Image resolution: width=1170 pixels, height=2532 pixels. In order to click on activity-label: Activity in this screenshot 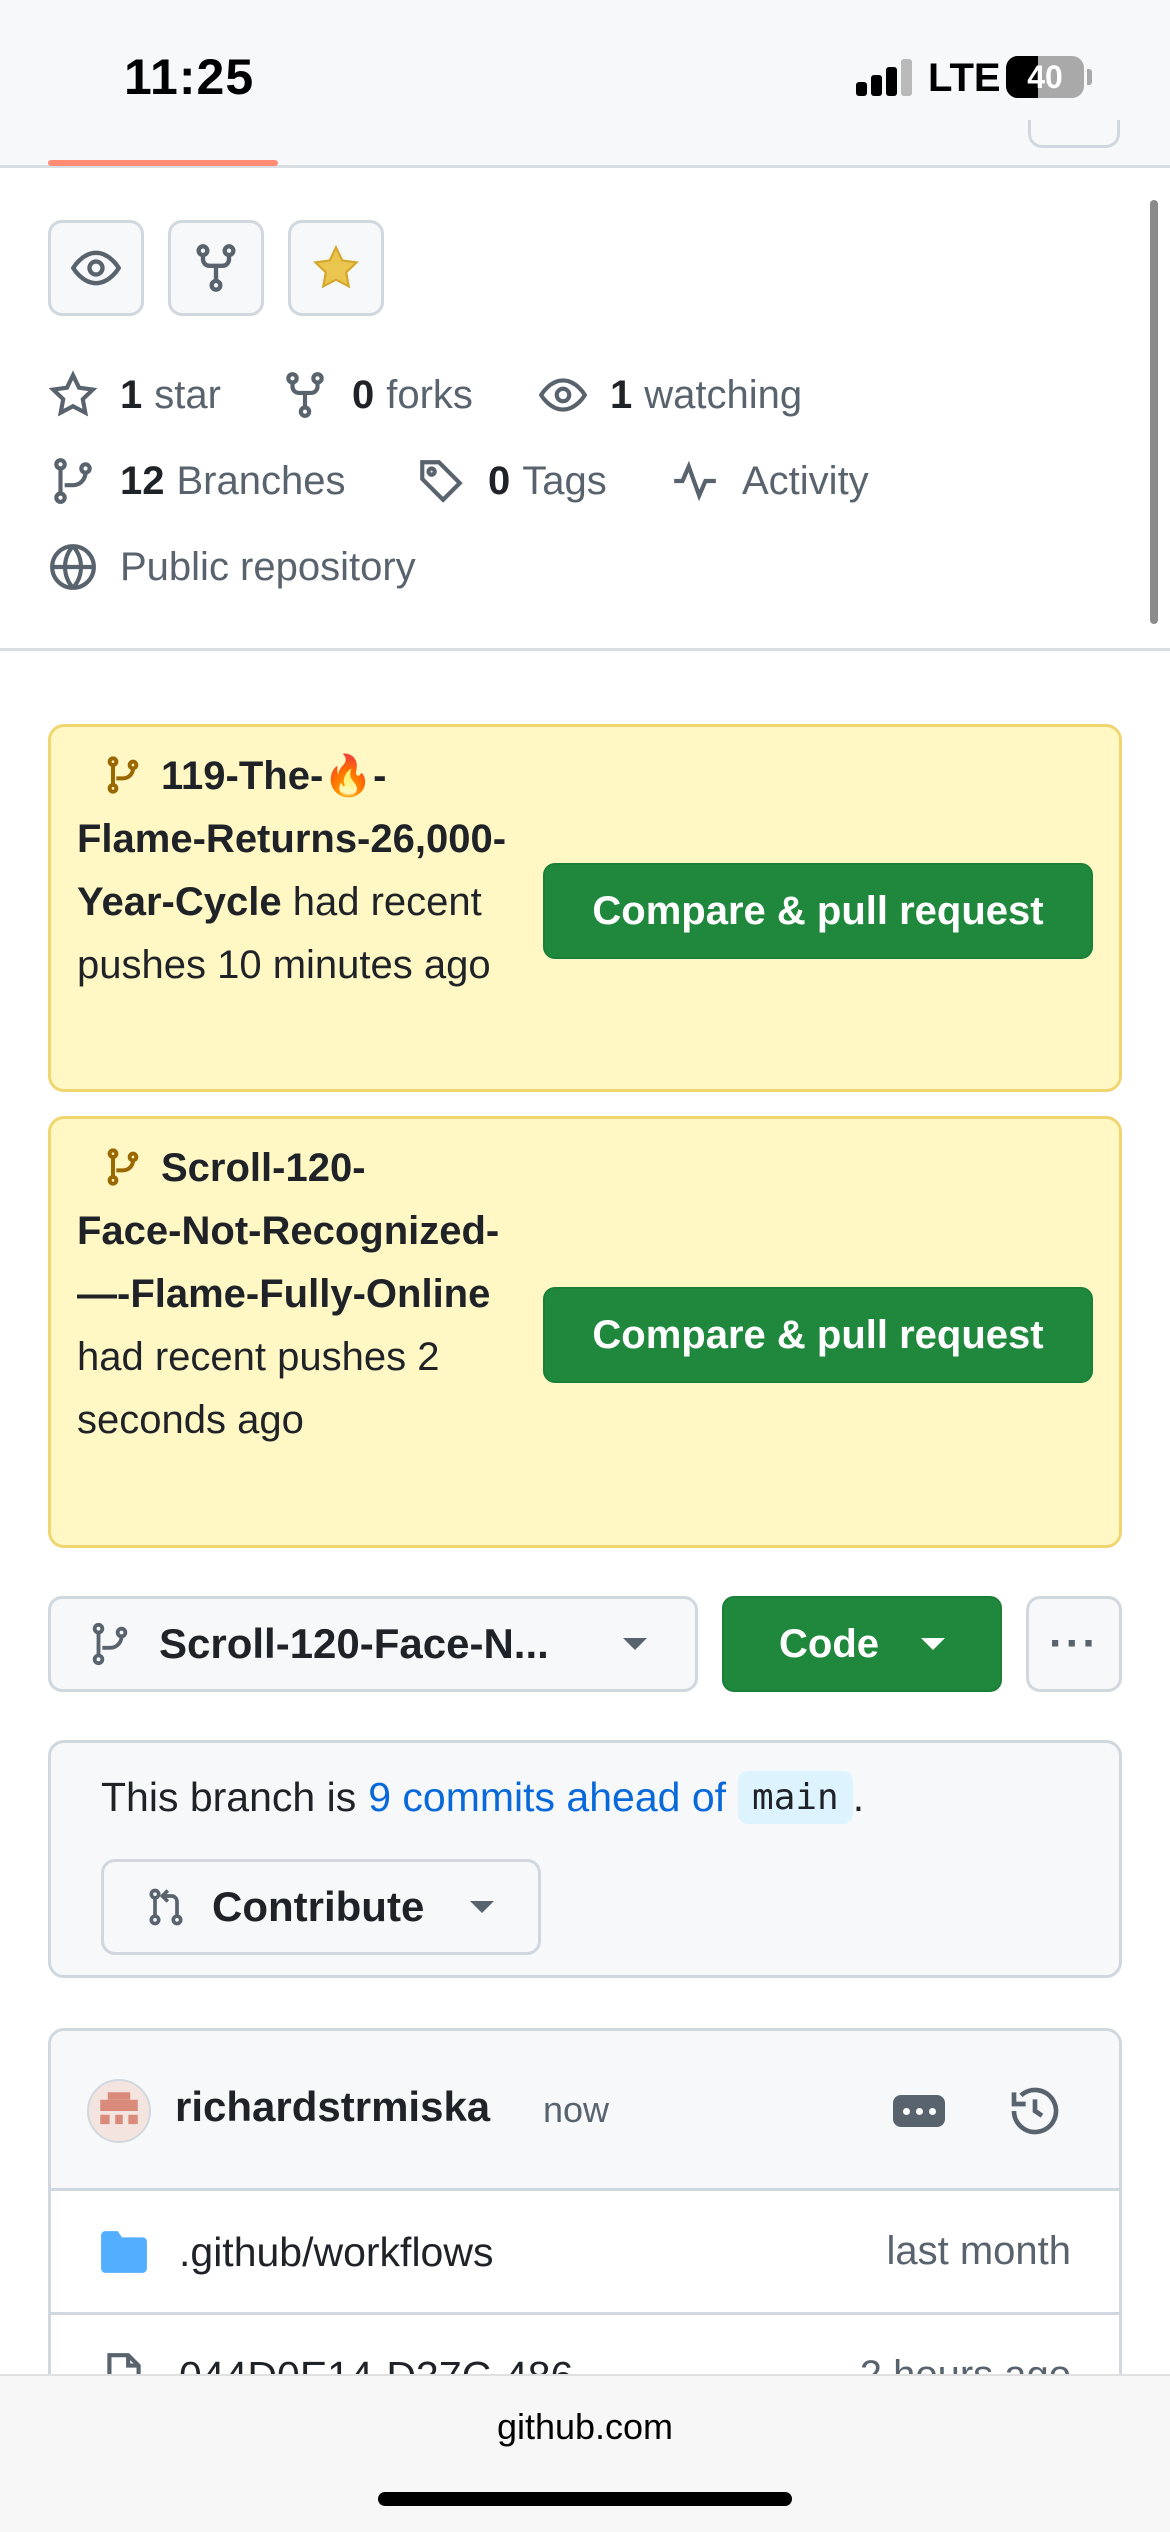, I will do `click(805, 480)`.